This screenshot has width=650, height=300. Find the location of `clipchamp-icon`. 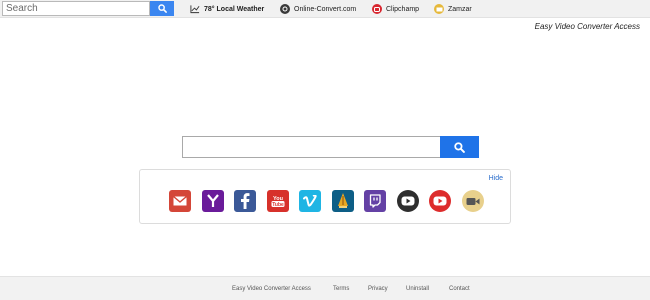

clipchamp-icon is located at coordinates (377, 9).